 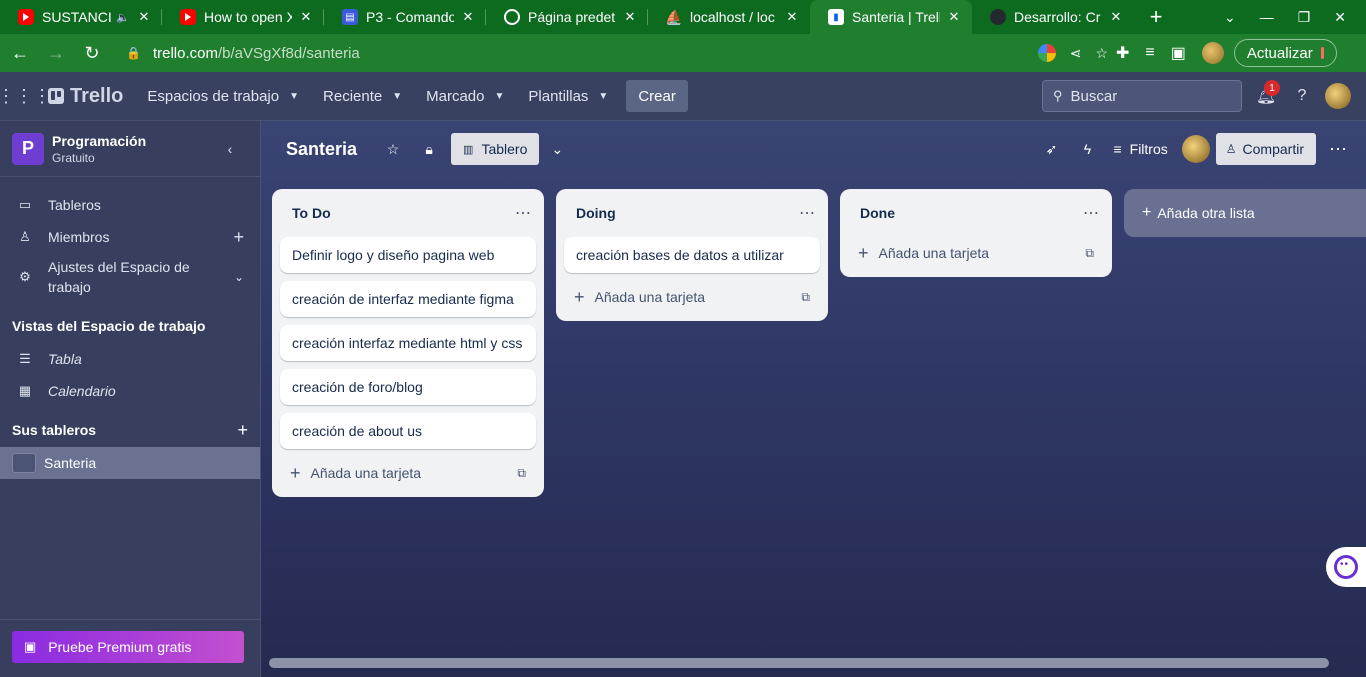 What do you see at coordinates (657, 96) in the screenshot?
I see `create-button: Crear` at bounding box center [657, 96].